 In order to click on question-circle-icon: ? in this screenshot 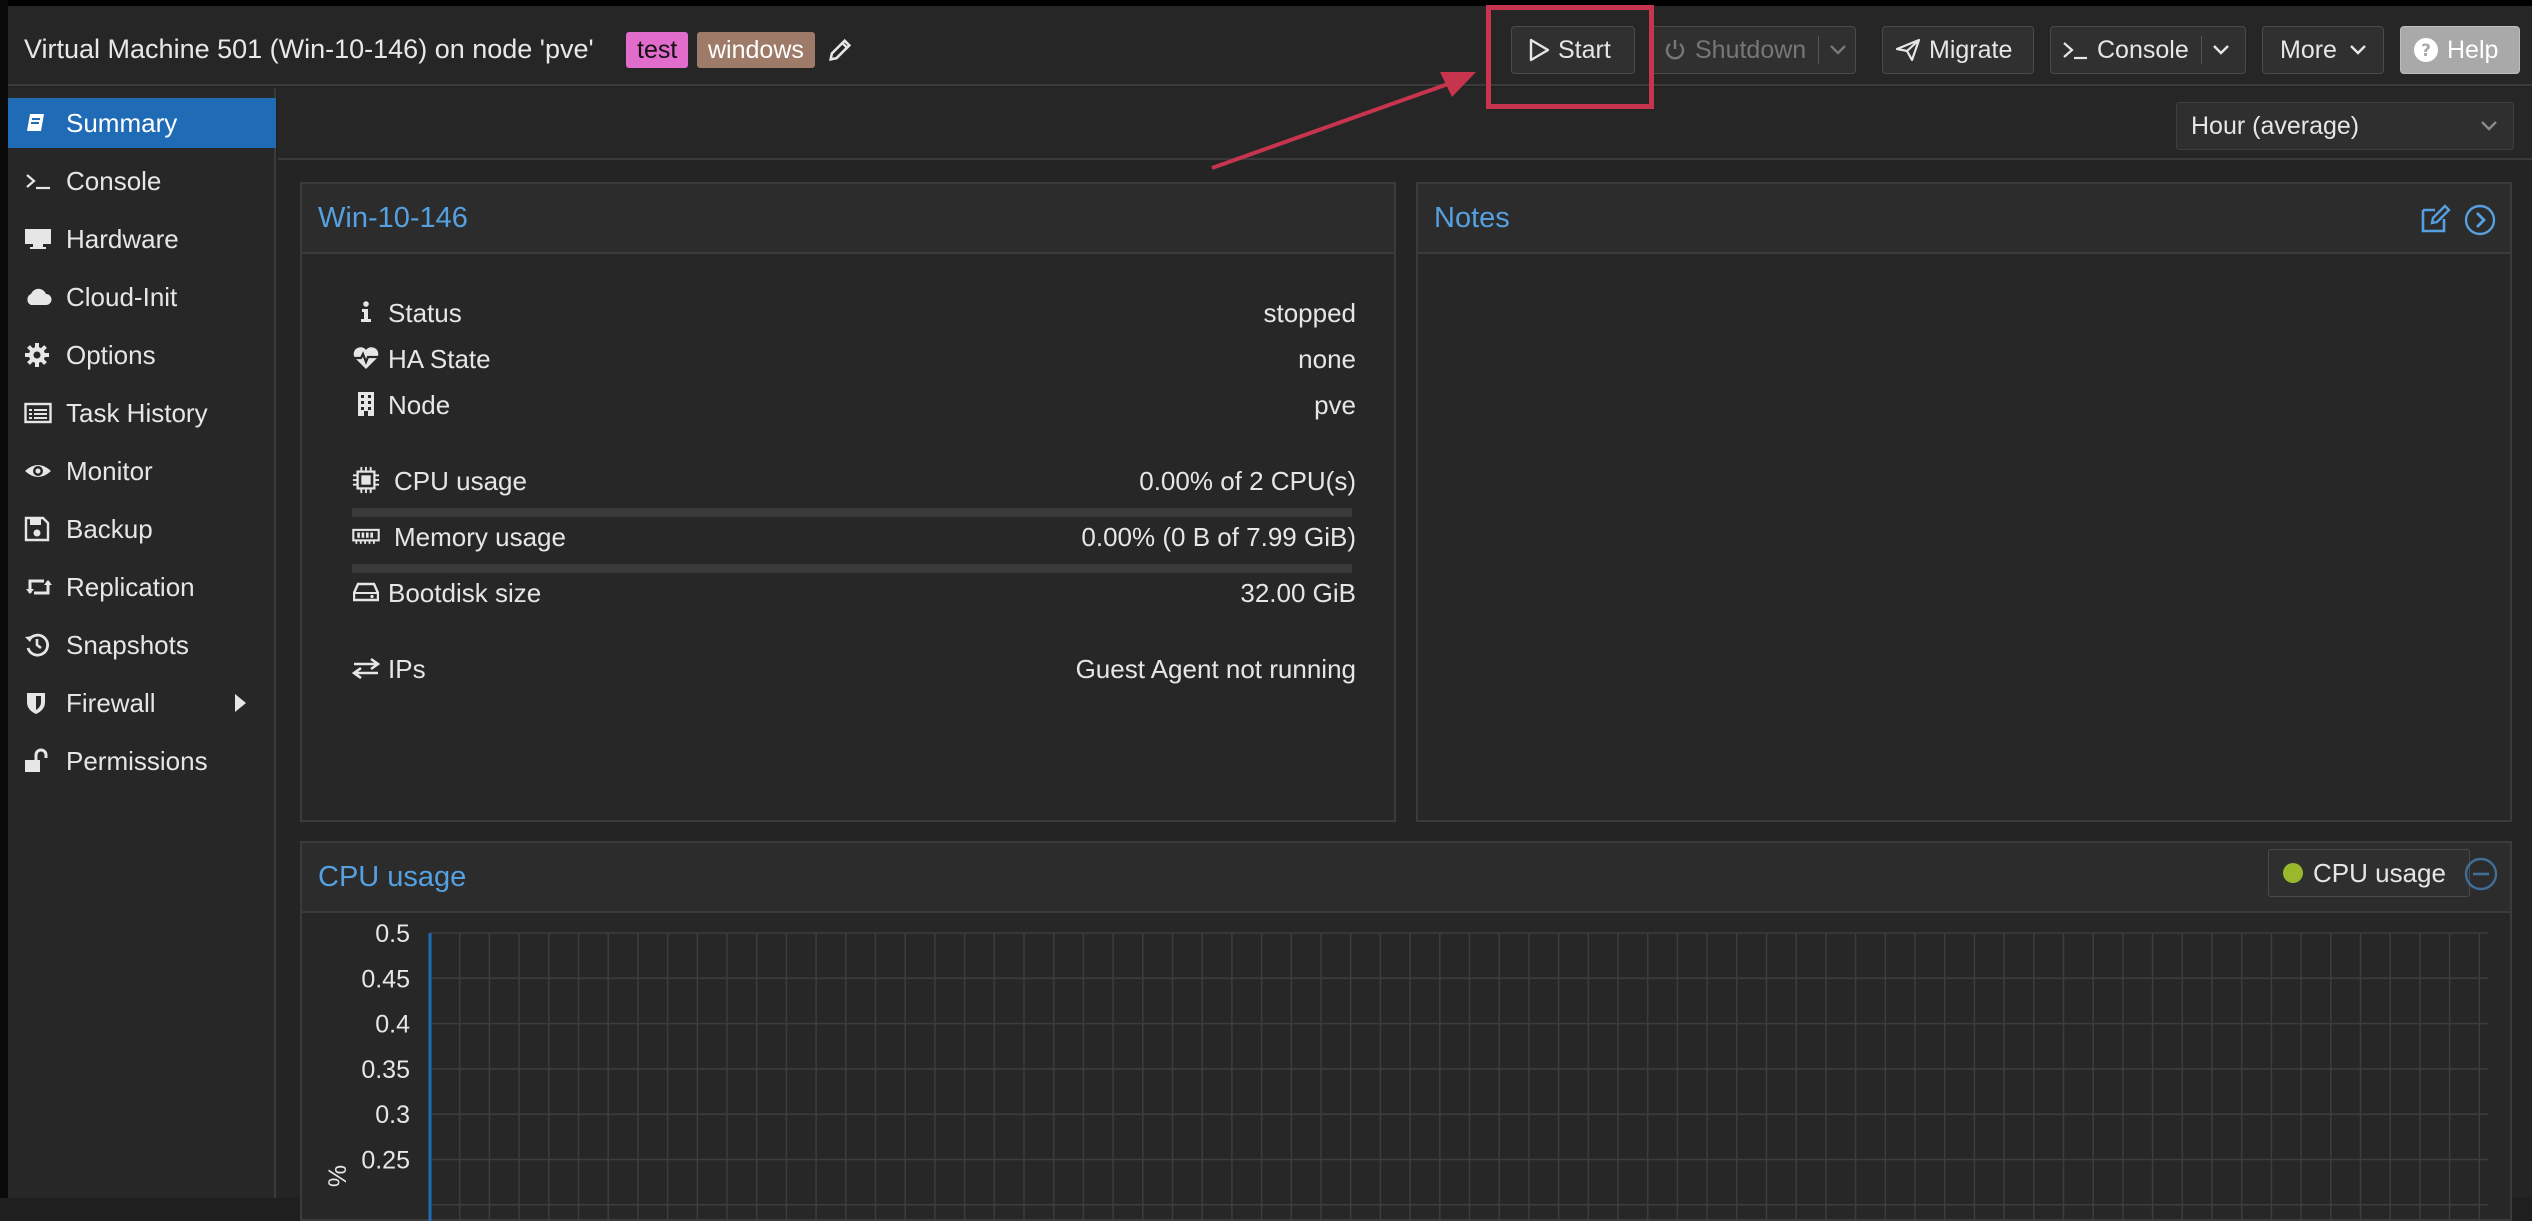, I will do `click(2426, 50)`.